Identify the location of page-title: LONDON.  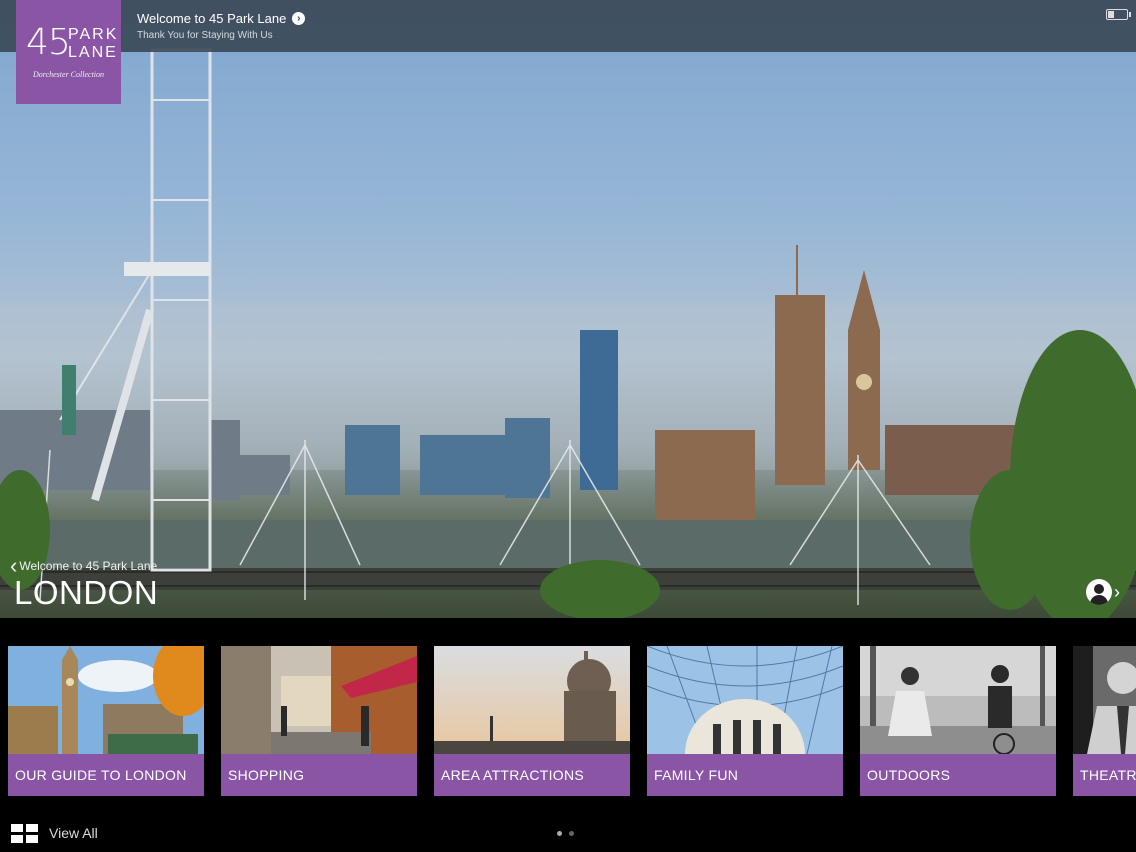
(86, 592).